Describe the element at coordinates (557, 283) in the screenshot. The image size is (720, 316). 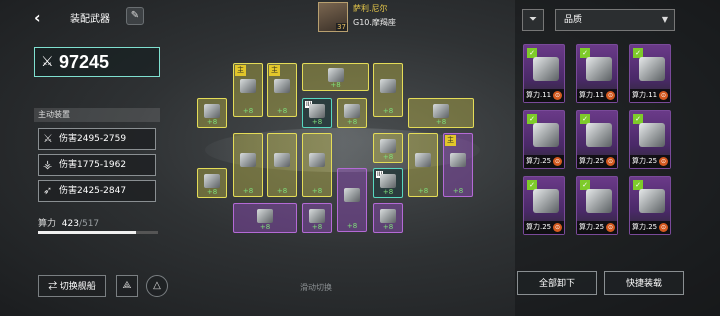
I see `unload-all-button: 全部卸下` at that location.